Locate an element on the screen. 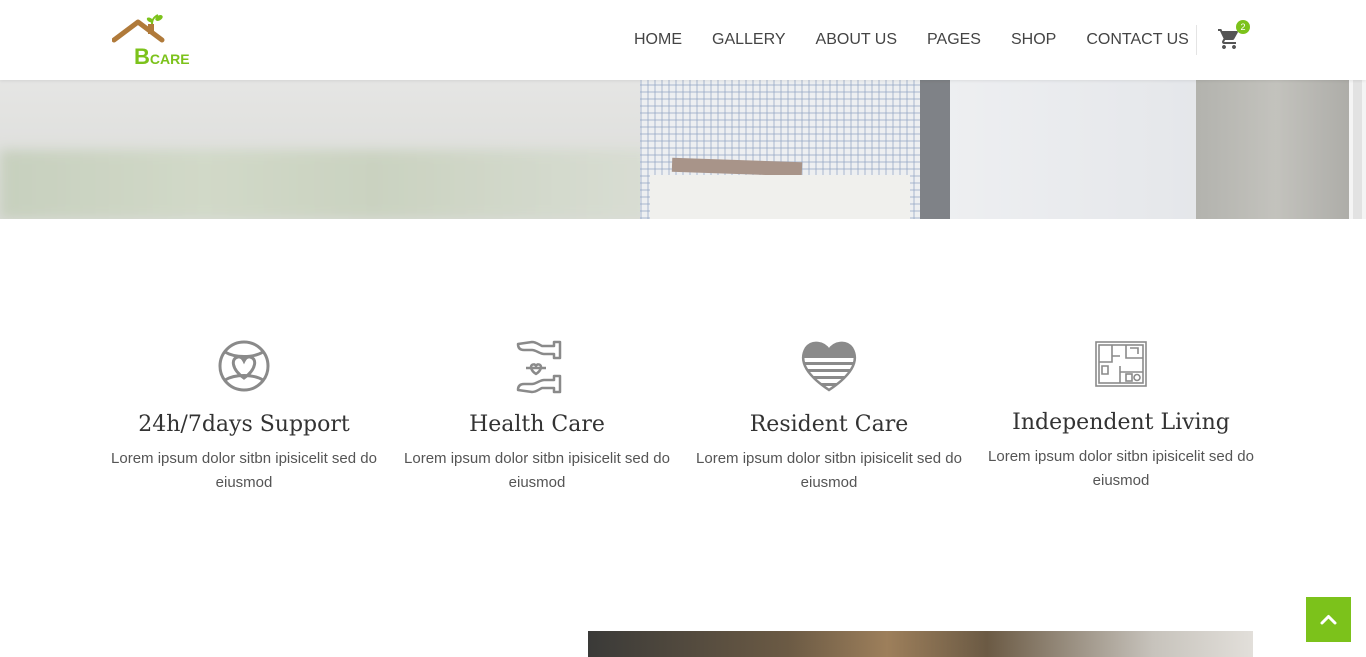 The width and height of the screenshot is (1366, 657). back-to-top-button is located at coordinates (1328, 619).